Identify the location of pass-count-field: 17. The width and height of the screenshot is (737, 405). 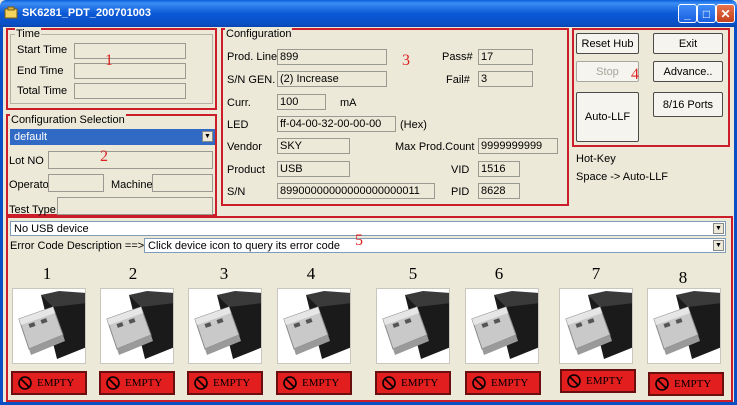
(505, 57).